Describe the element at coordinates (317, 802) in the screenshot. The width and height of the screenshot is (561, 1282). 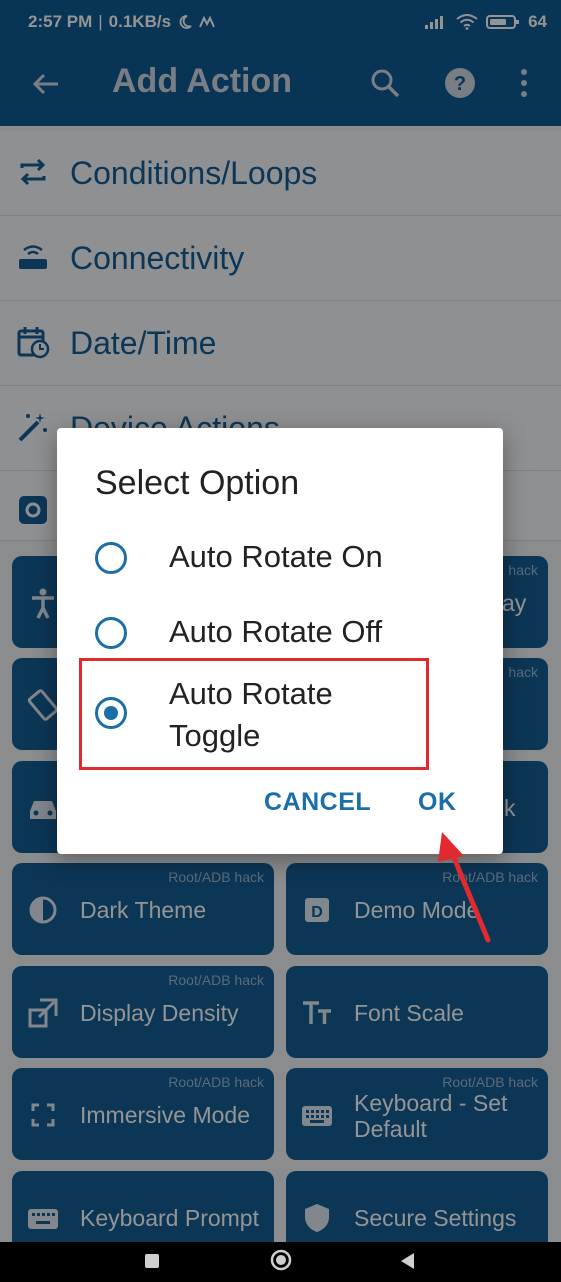
I see `cancel-button: CANCEL` at that location.